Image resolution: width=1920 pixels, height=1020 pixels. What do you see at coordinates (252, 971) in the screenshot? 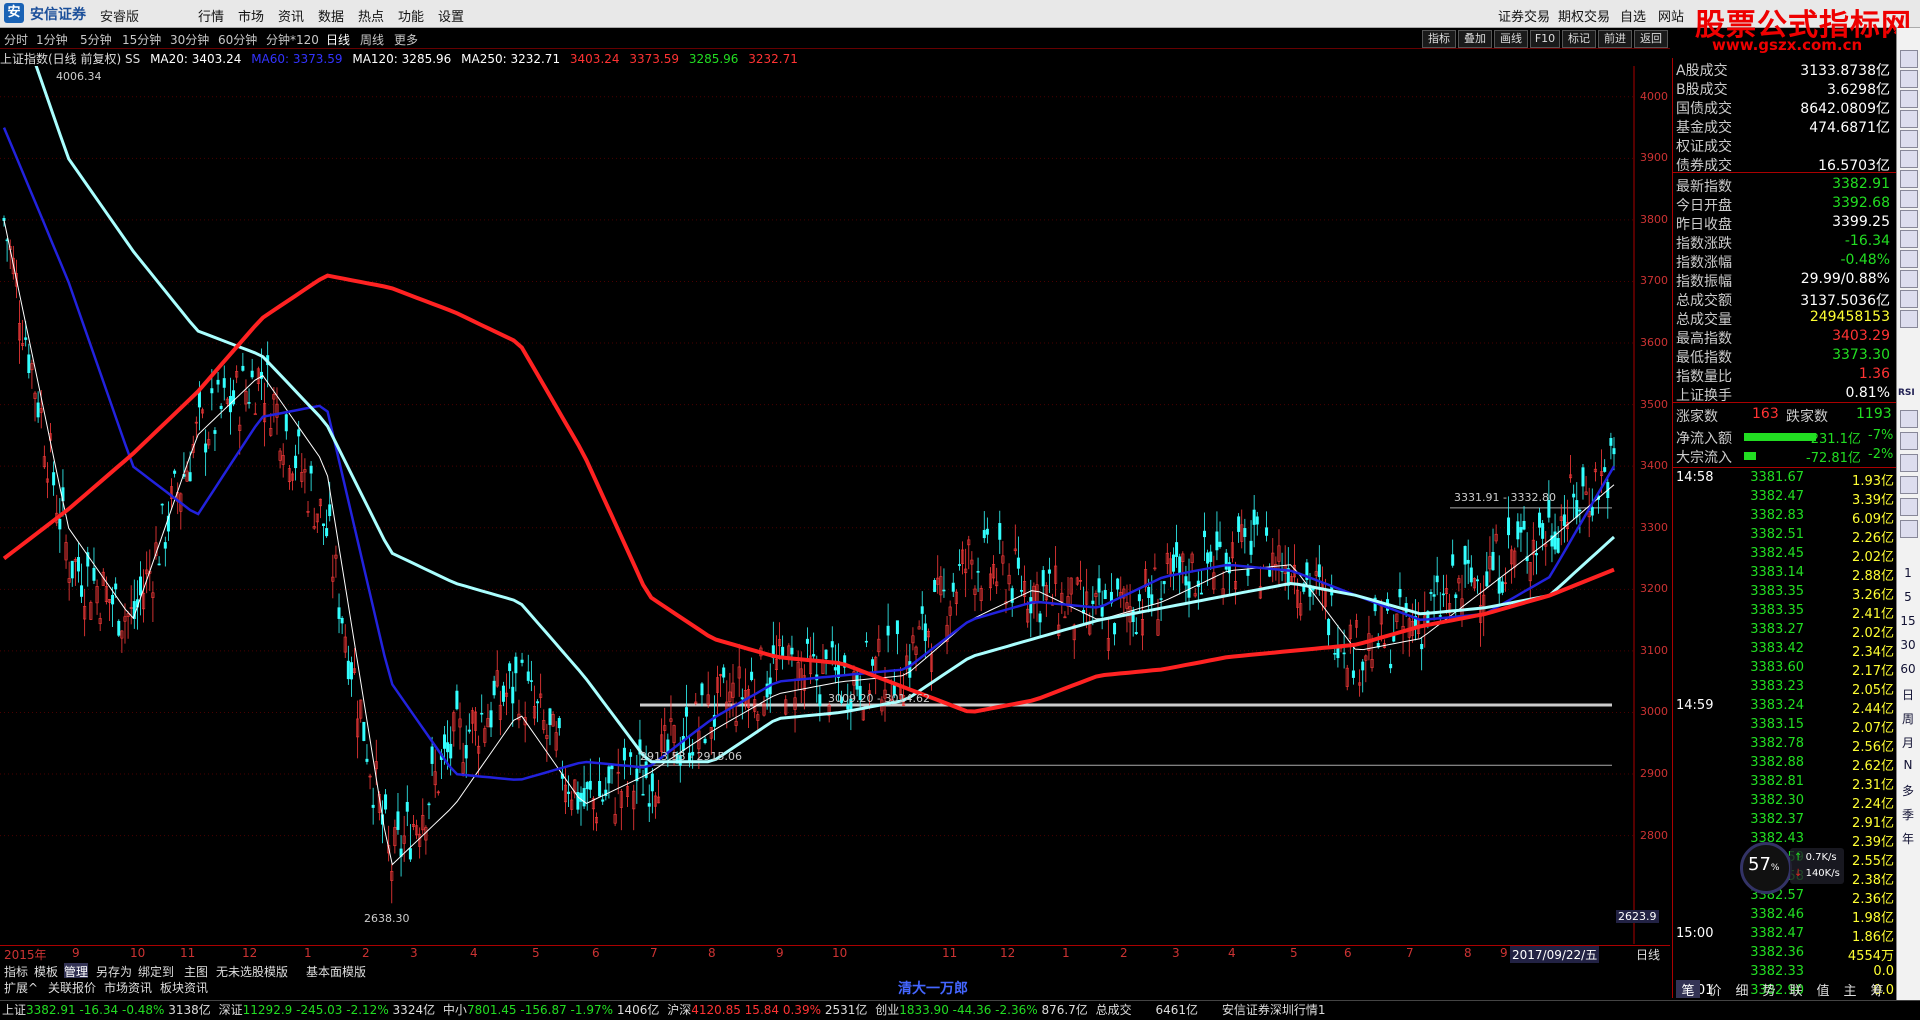
I see `tab-no-stock-template: 无未选股模版` at bounding box center [252, 971].